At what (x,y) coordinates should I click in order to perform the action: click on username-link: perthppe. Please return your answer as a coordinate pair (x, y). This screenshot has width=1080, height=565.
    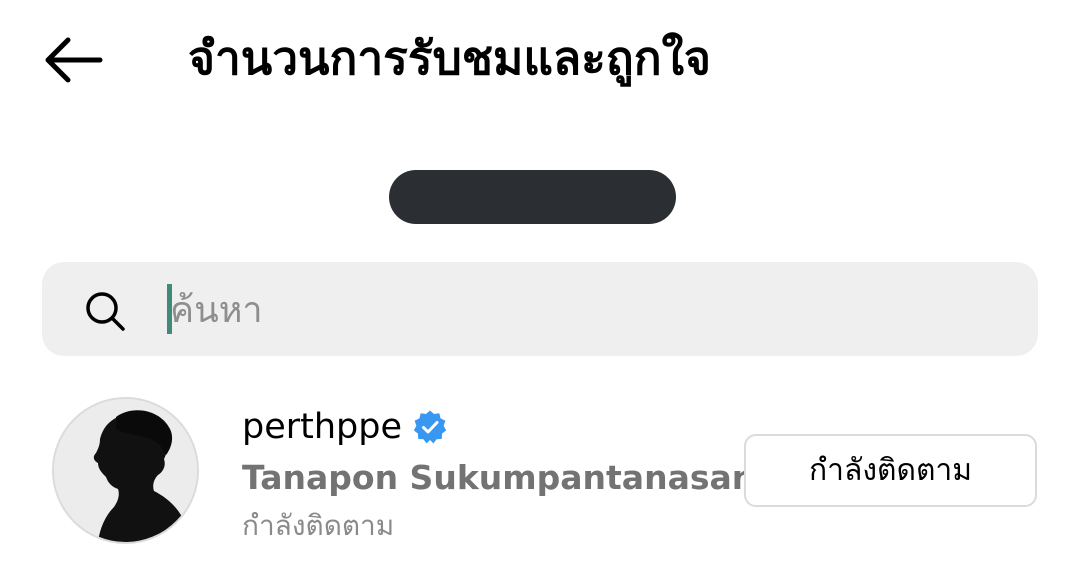
    Looking at the image, I should click on (345, 427).